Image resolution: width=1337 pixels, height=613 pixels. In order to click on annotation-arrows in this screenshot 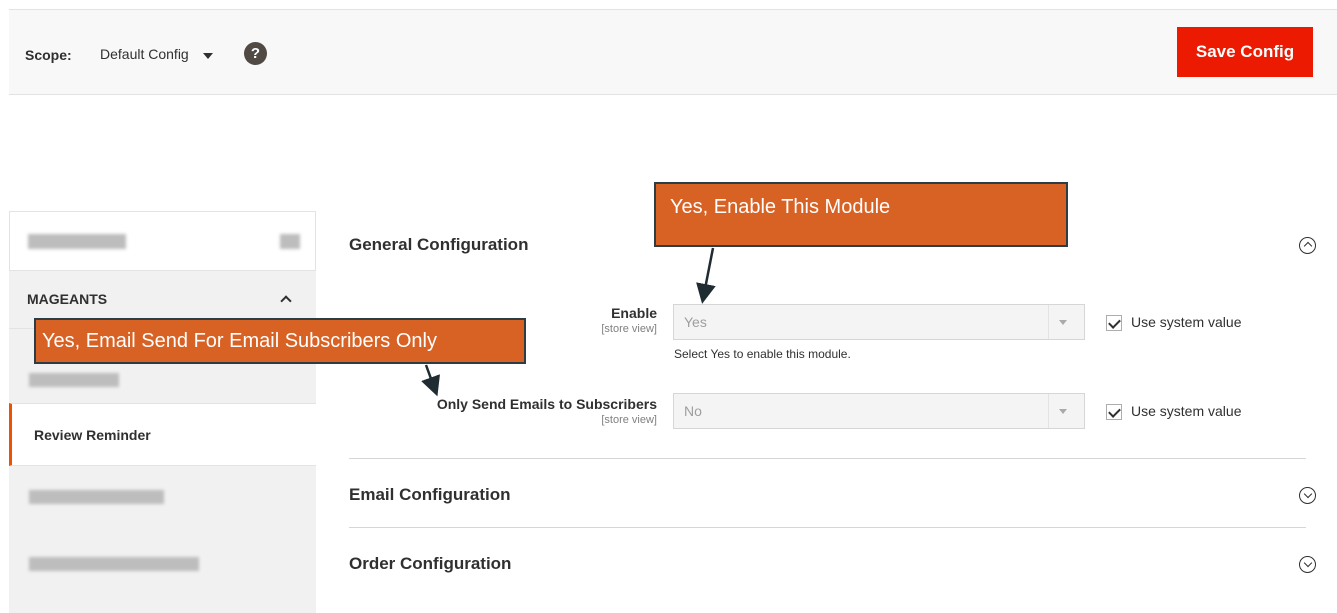, I will do `click(568, 322)`.